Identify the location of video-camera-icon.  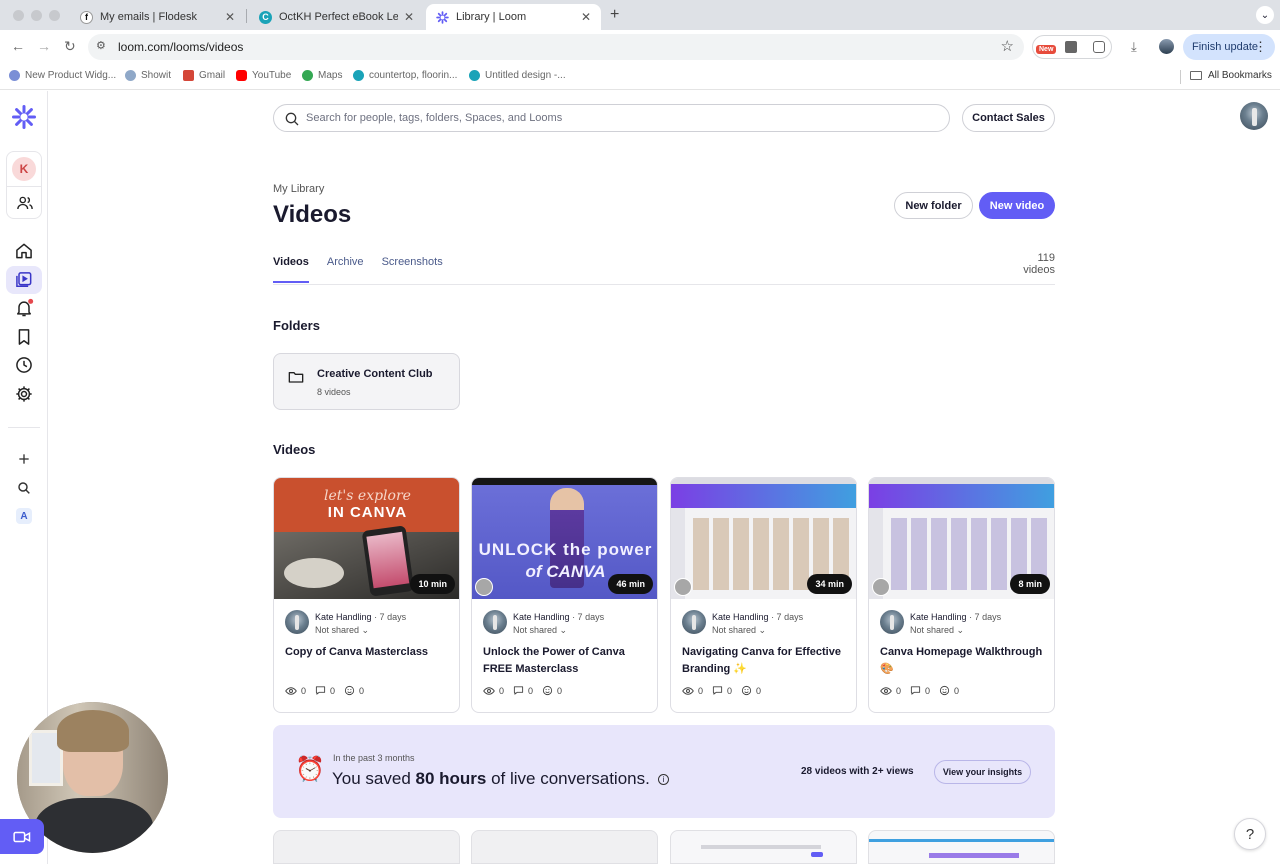
(22, 837).